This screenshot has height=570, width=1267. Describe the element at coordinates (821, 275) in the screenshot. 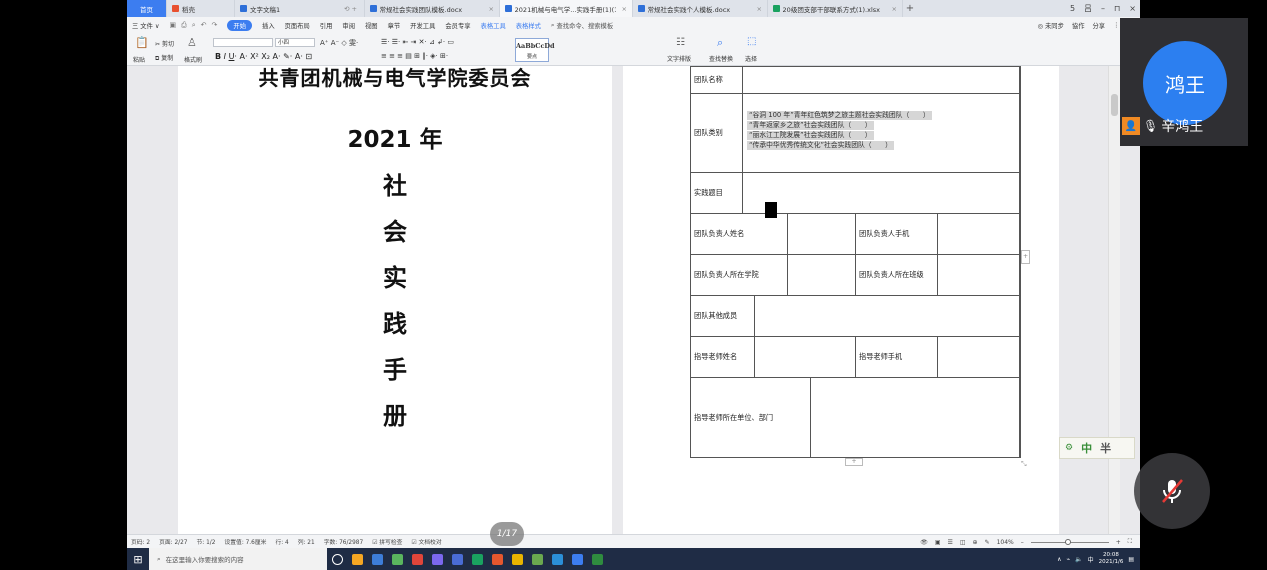

I see `field-leader-college` at that location.